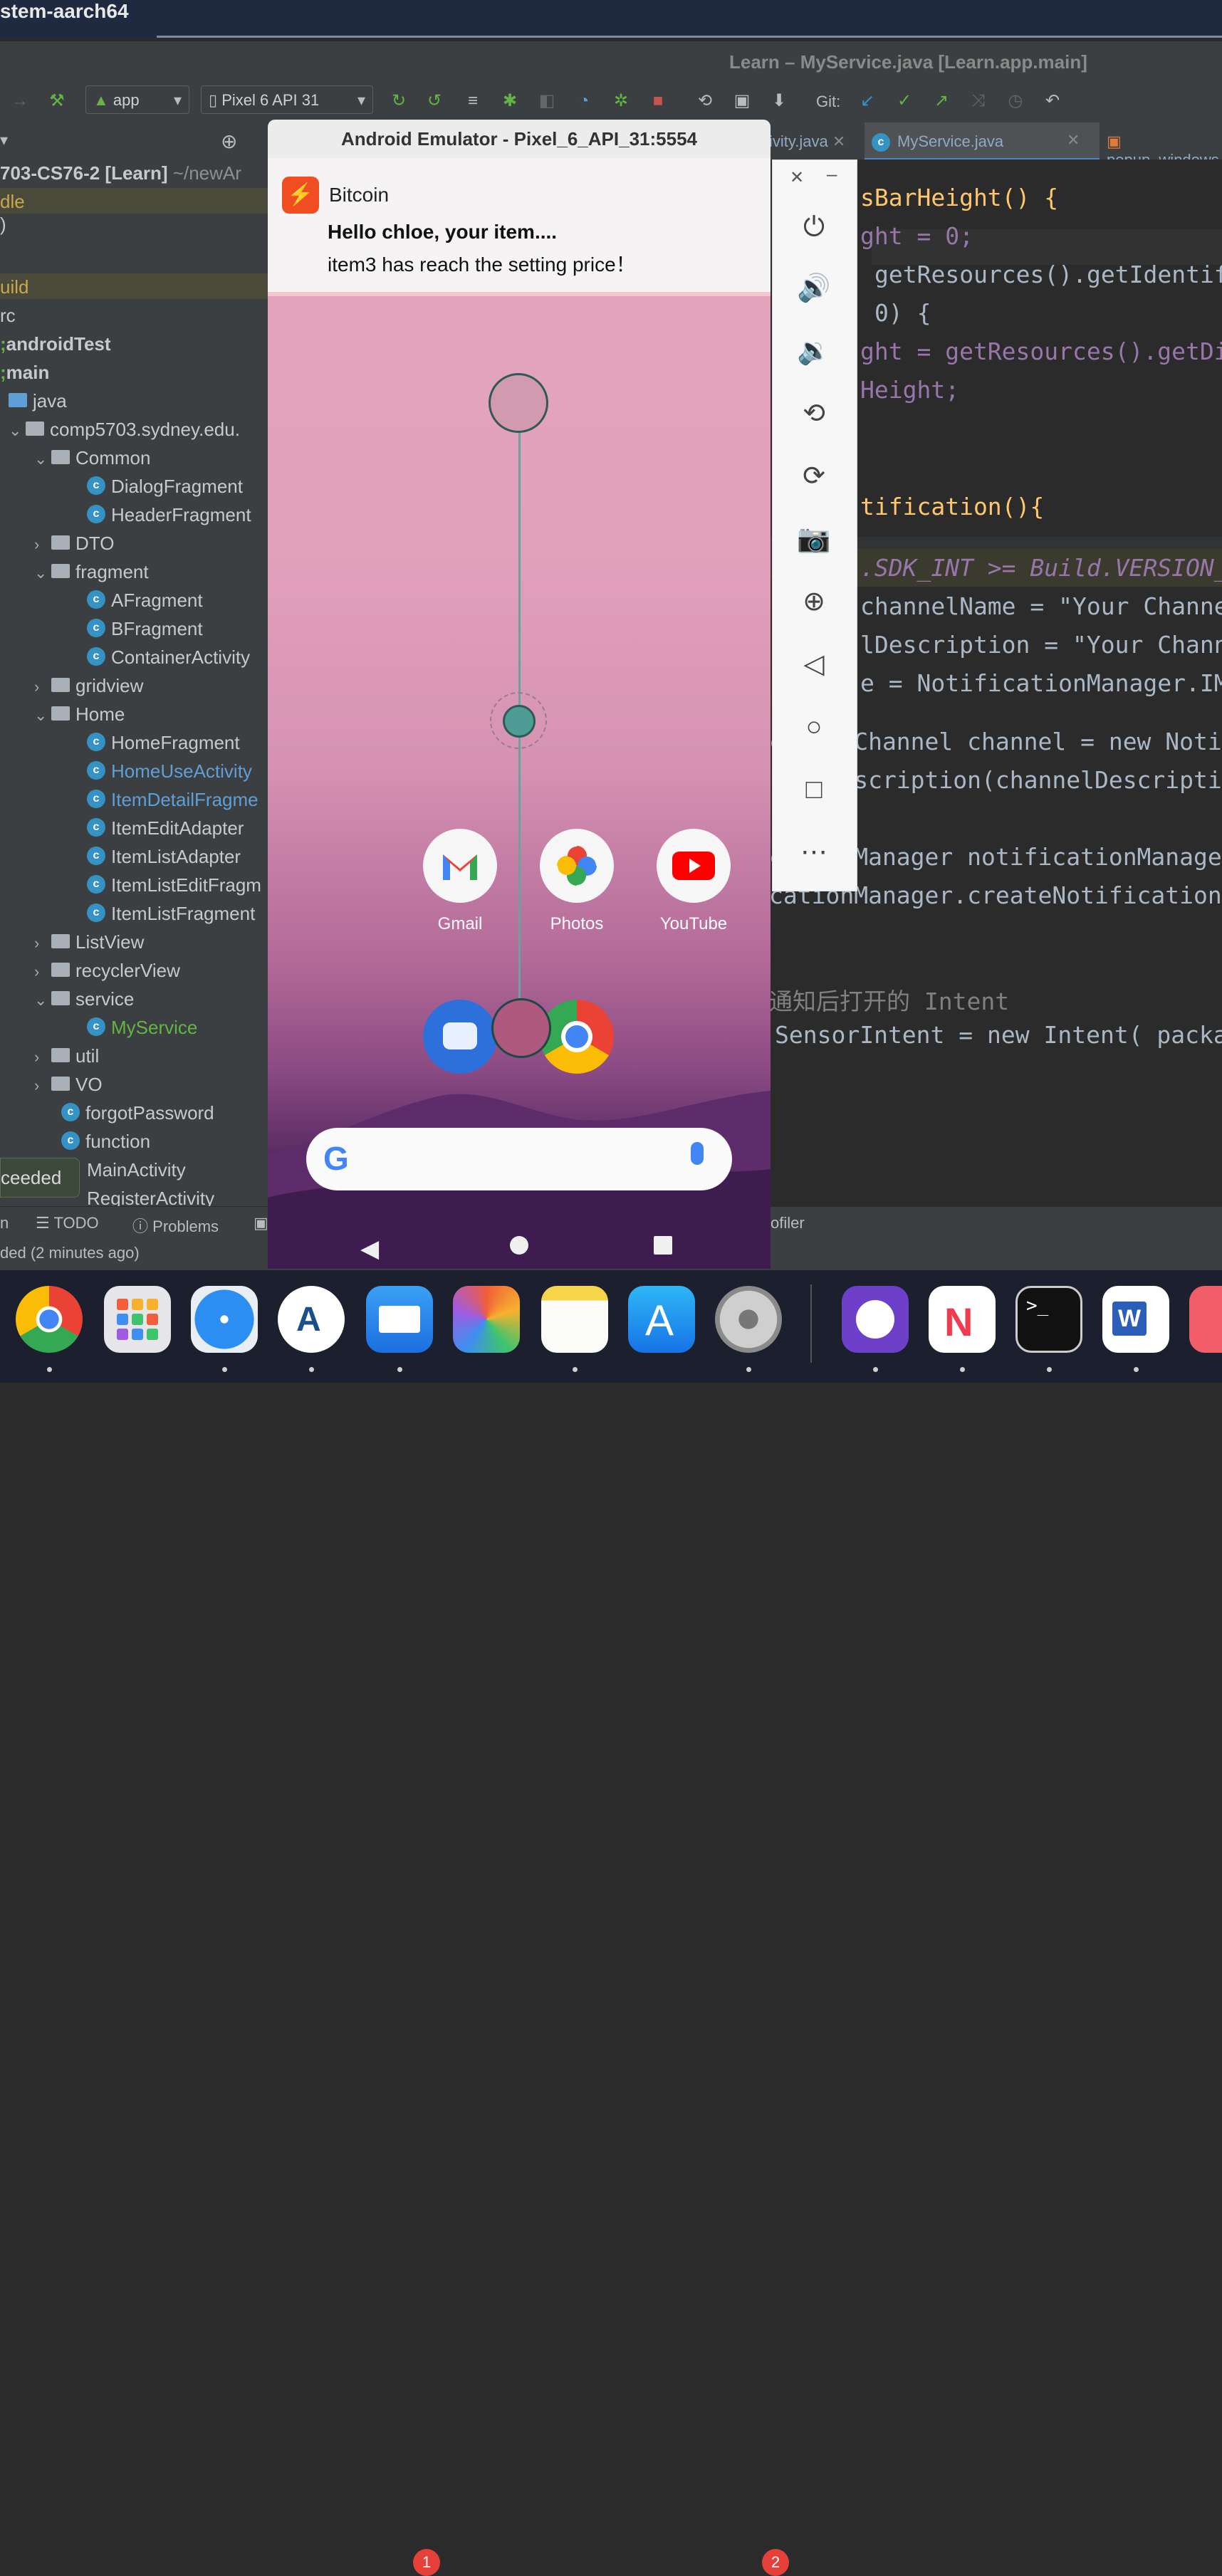  Describe the element at coordinates (662, 1319) in the screenshot. I see `dock-app-store: A` at that location.